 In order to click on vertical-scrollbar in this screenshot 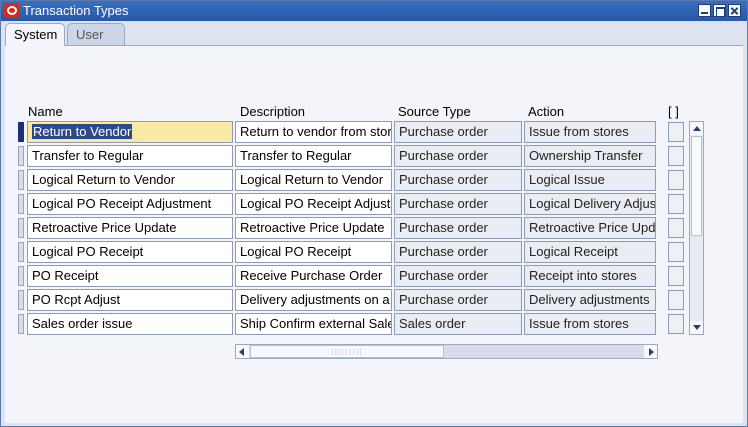, I will do `click(696, 228)`.